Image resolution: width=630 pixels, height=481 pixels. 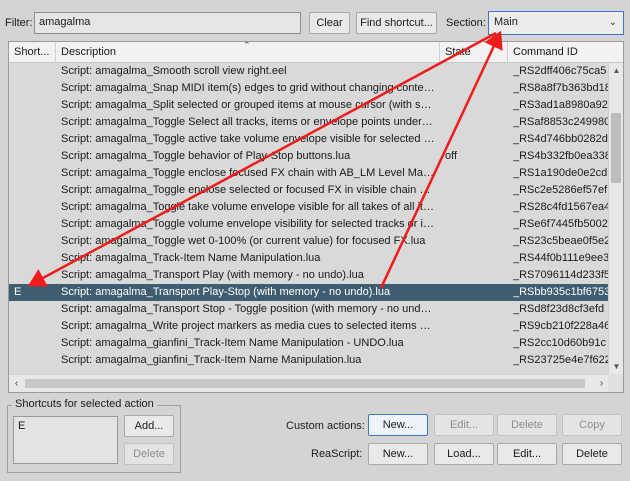 What do you see at coordinates (561, 360) in the screenshot?
I see `row-command-id: _RS23725e4e7f622` at bounding box center [561, 360].